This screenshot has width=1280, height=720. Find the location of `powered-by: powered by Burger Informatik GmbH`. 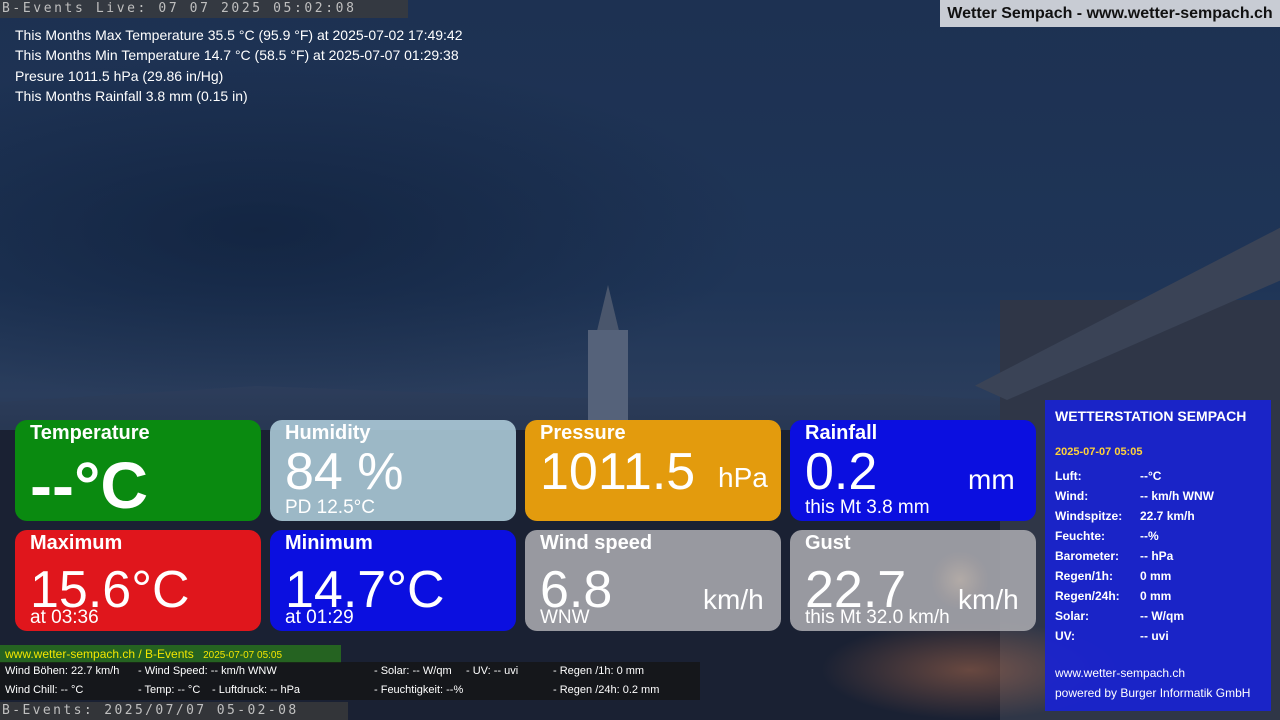

powered-by: powered by Burger Informatik GmbH is located at coordinates (1153, 693).